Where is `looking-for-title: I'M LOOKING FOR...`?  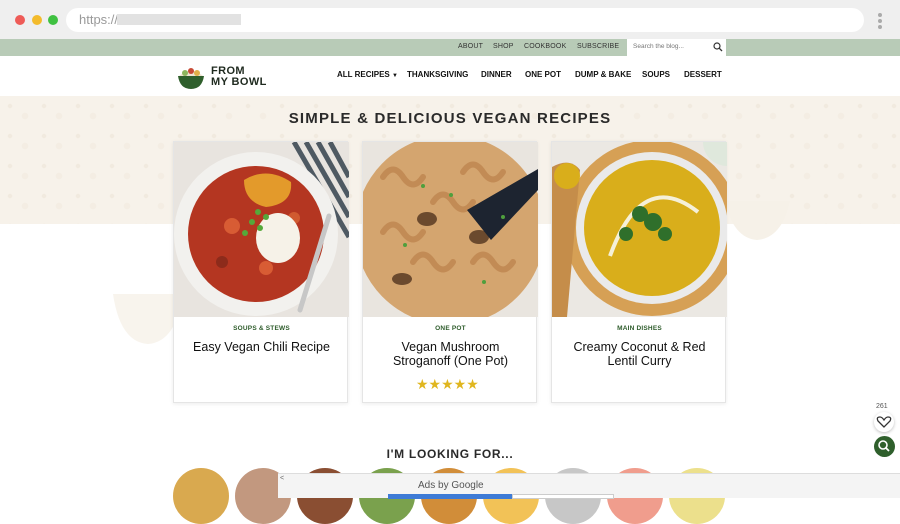 looking-for-title: I'M LOOKING FOR... is located at coordinates (450, 454).